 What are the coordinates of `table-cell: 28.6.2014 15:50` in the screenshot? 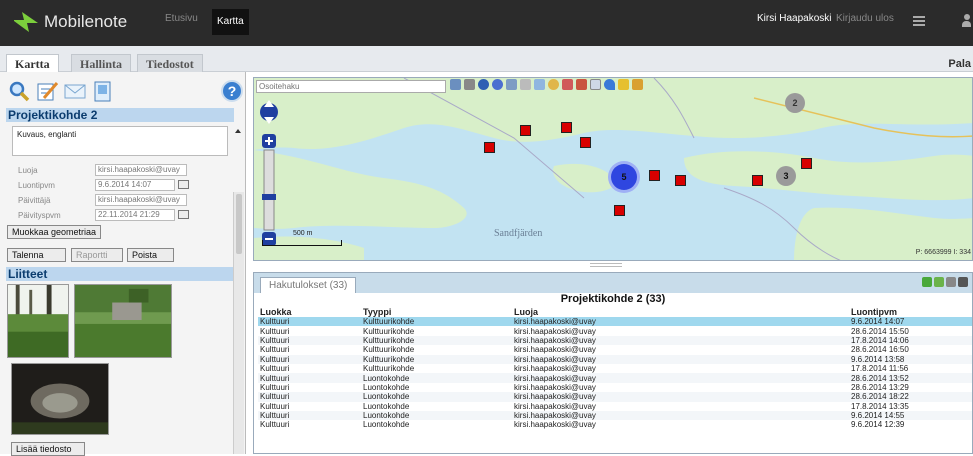 It's located at (880, 331).